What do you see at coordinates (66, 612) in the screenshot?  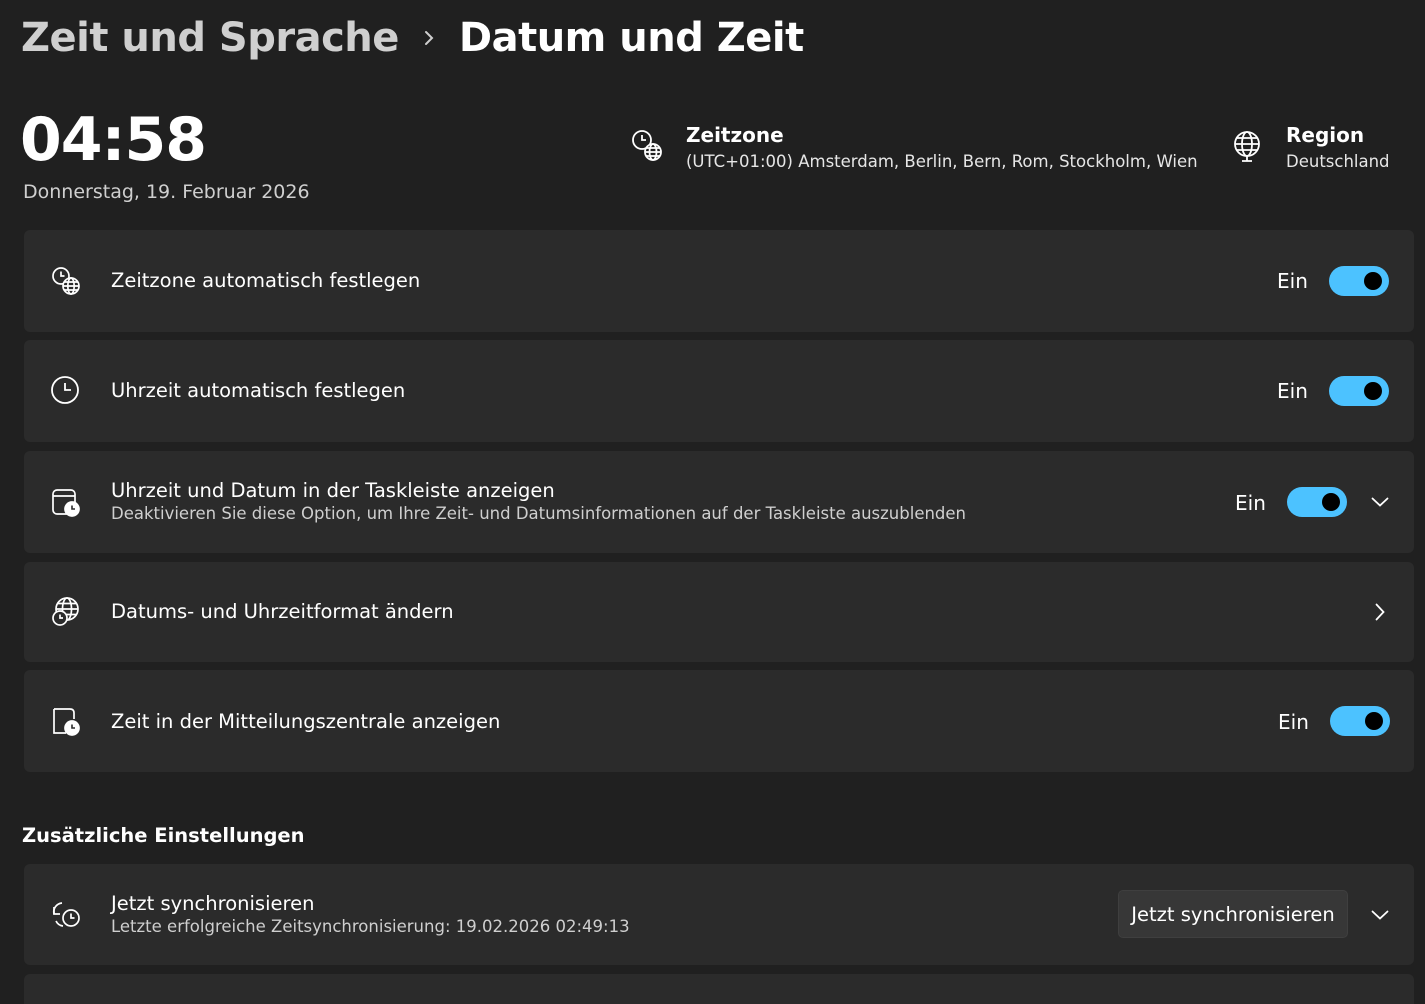 I see `globe-clock-icon` at bounding box center [66, 612].